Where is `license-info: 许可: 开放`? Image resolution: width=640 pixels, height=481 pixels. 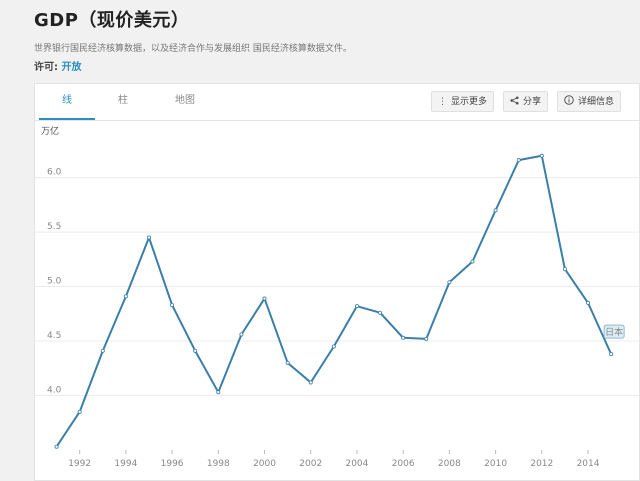
license-info: 许可: 开放 is located at coordinates (57, 65).